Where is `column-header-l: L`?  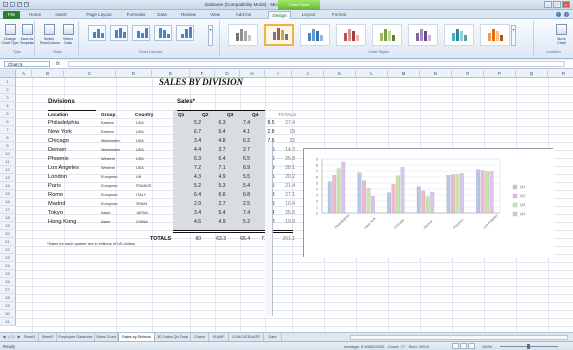
column-header-l: L is located at coordinates (372, 74).